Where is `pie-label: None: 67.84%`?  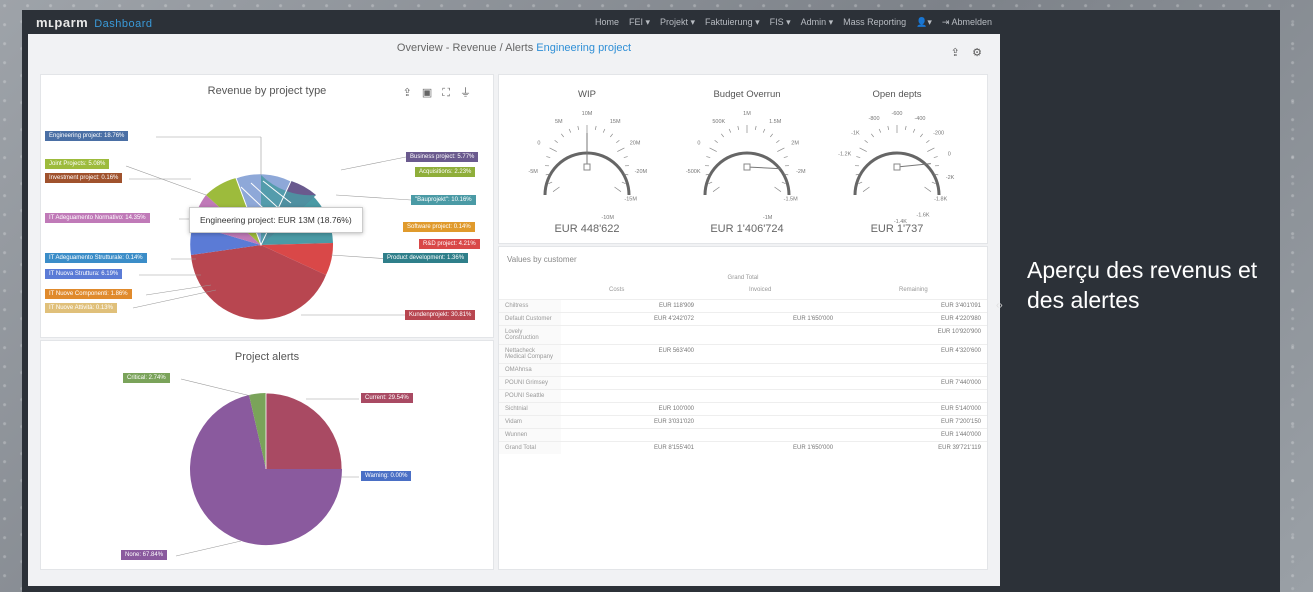
pie-label: None: 67.84% is located at coordinates (144, 555).